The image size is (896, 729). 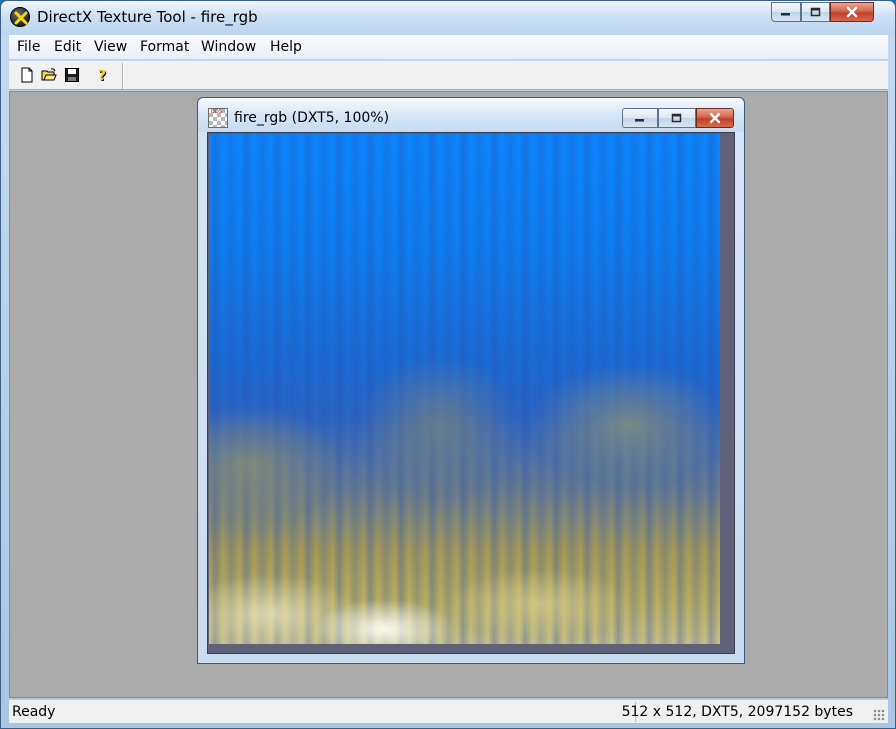 I want to click on texture-info: 512 x 512, DXT5, 2097152 bytes, so click(x=737, y=712).